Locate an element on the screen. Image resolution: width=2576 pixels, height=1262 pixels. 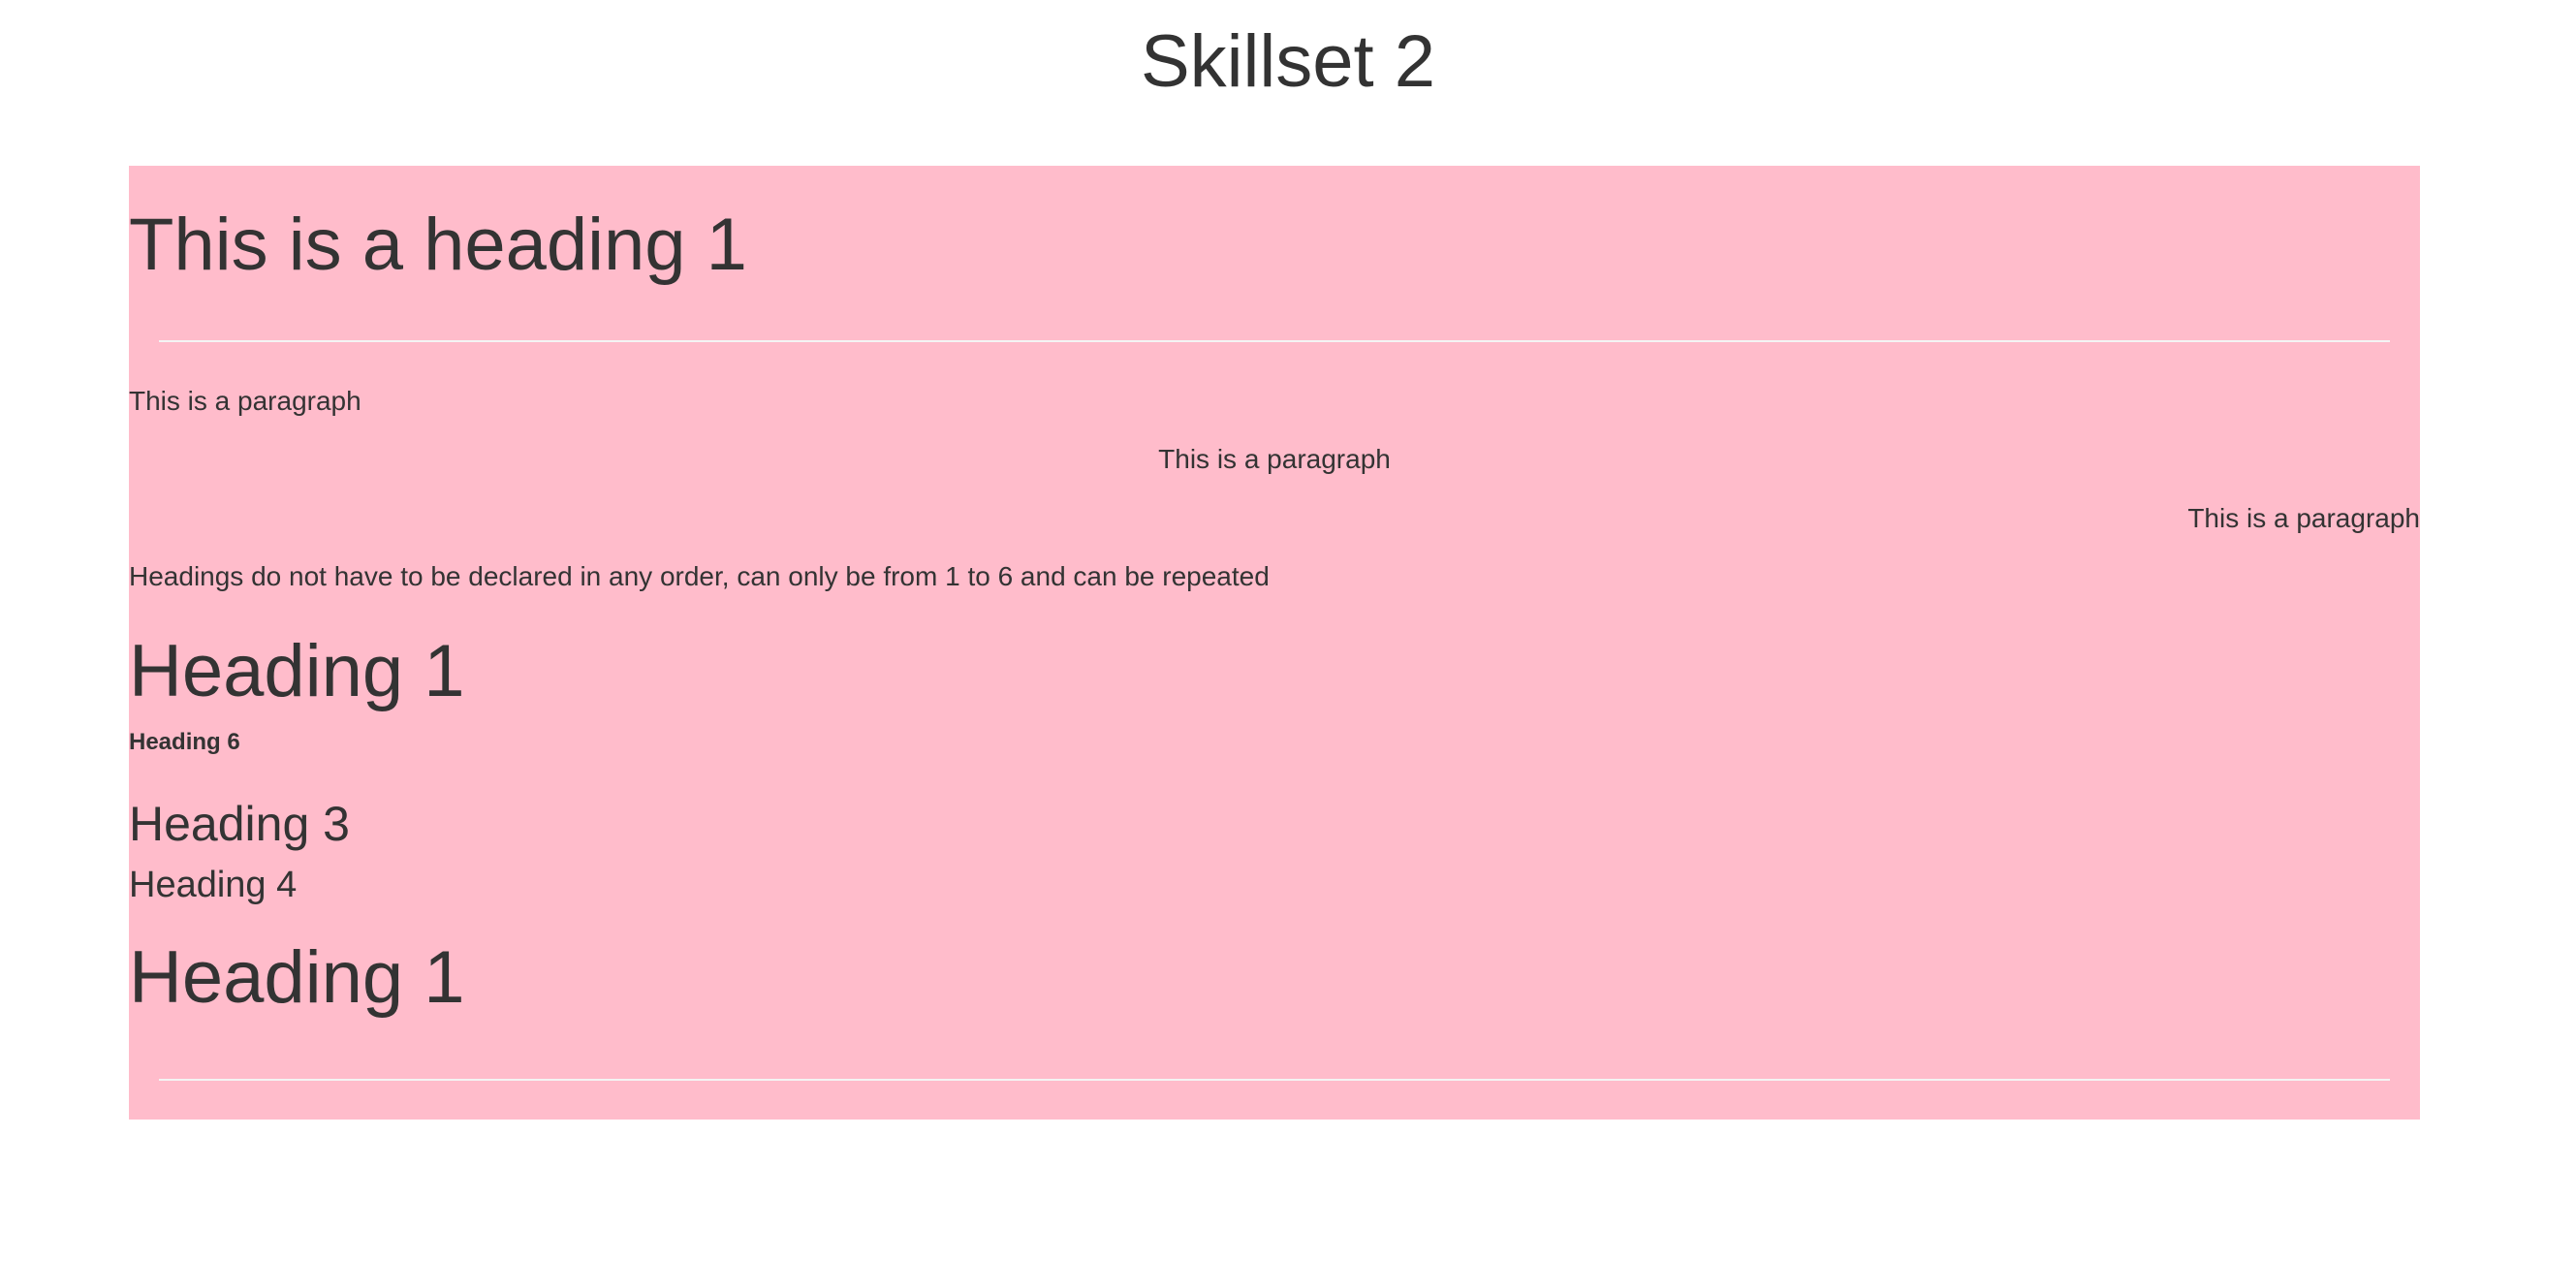
main-heading: This is a heading 1 is located at coordinates (438, 245).